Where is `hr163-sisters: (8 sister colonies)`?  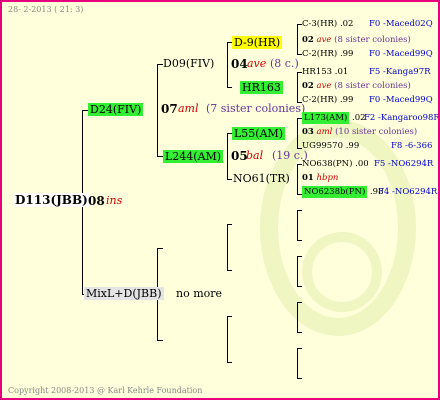
hr163-sisters: (8 sister colonies) is located at coordinates (372, 86).